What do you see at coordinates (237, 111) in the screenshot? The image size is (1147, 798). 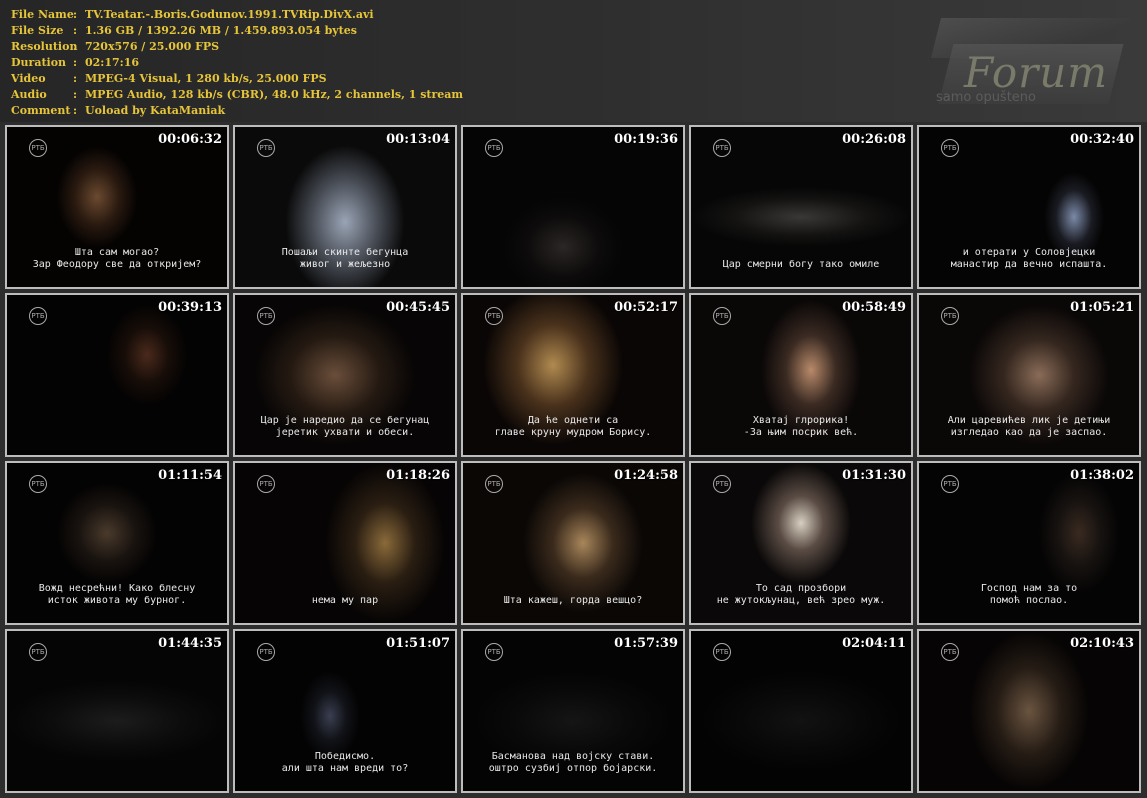 I see `info-row-comment: Comment : Uoload by KataManiak` at bounding box center [237, 111].